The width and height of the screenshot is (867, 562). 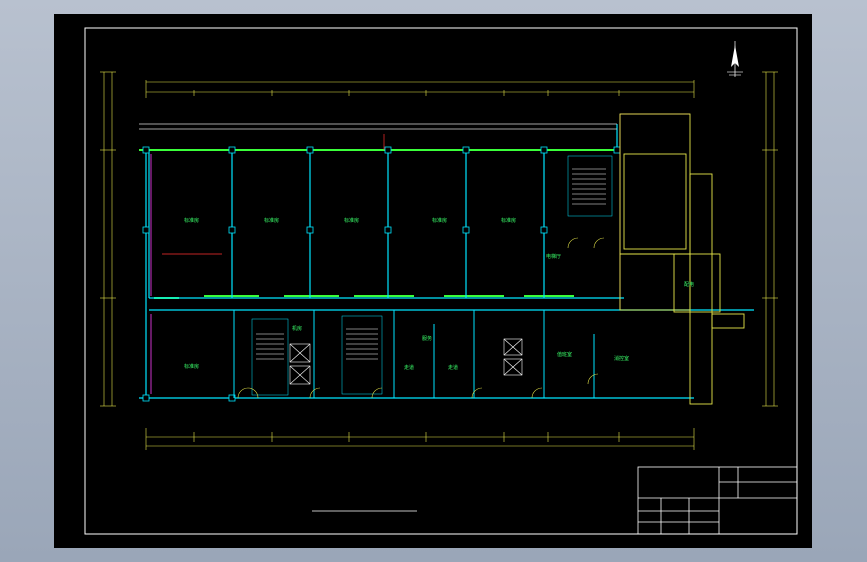 I want to click on stair-left, so click(x=270, y=357).